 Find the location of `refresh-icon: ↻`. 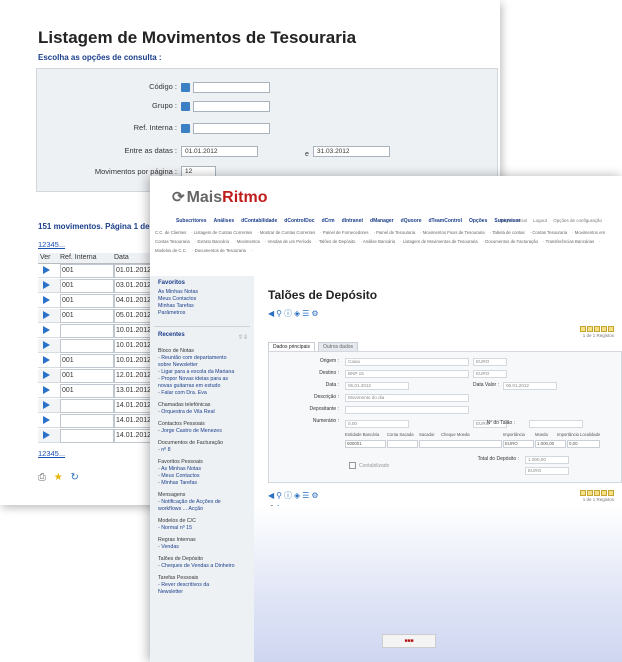

refresh-icon: ↻ is located at coordinates (75, 477).